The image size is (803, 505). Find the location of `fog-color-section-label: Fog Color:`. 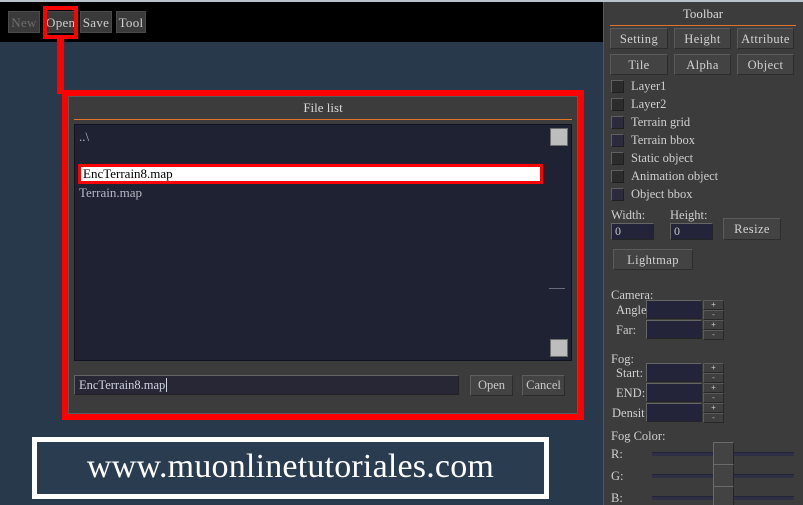

fog-color-section-label: Fog Color: is located at coordinates (638, 436).